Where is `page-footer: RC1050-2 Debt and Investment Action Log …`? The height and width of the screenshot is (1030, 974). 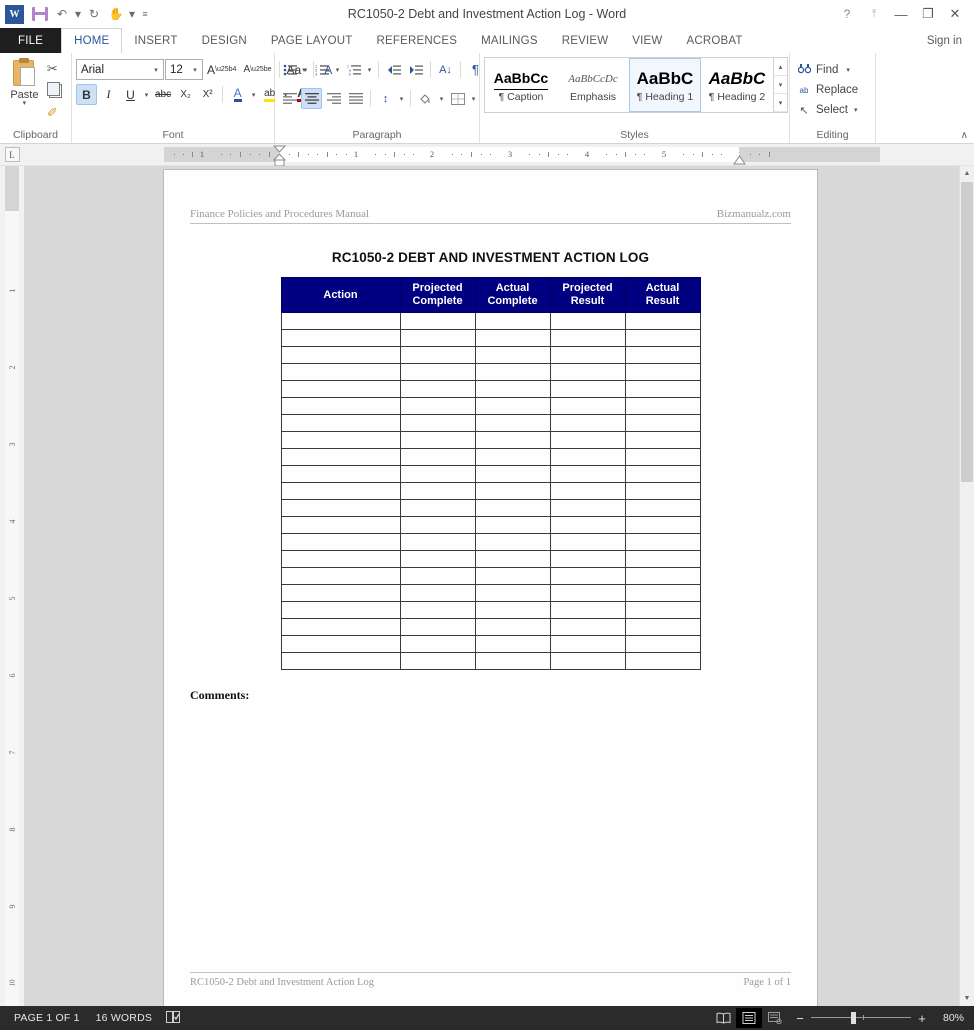 page-footer: RC1050-2 Debt and Investment Action Log … is located at coordinates (490, 980).